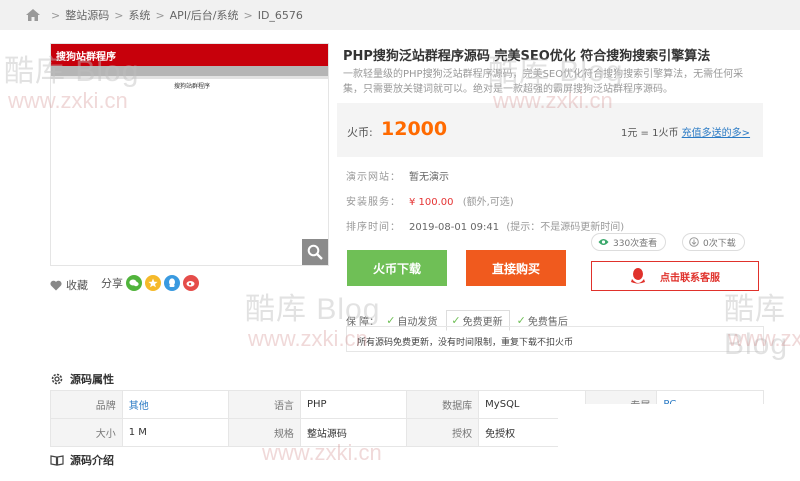  I want to click on price-box: 火币: 12000 1元 = 1火币 充值多送的多>, so click(550, 130).